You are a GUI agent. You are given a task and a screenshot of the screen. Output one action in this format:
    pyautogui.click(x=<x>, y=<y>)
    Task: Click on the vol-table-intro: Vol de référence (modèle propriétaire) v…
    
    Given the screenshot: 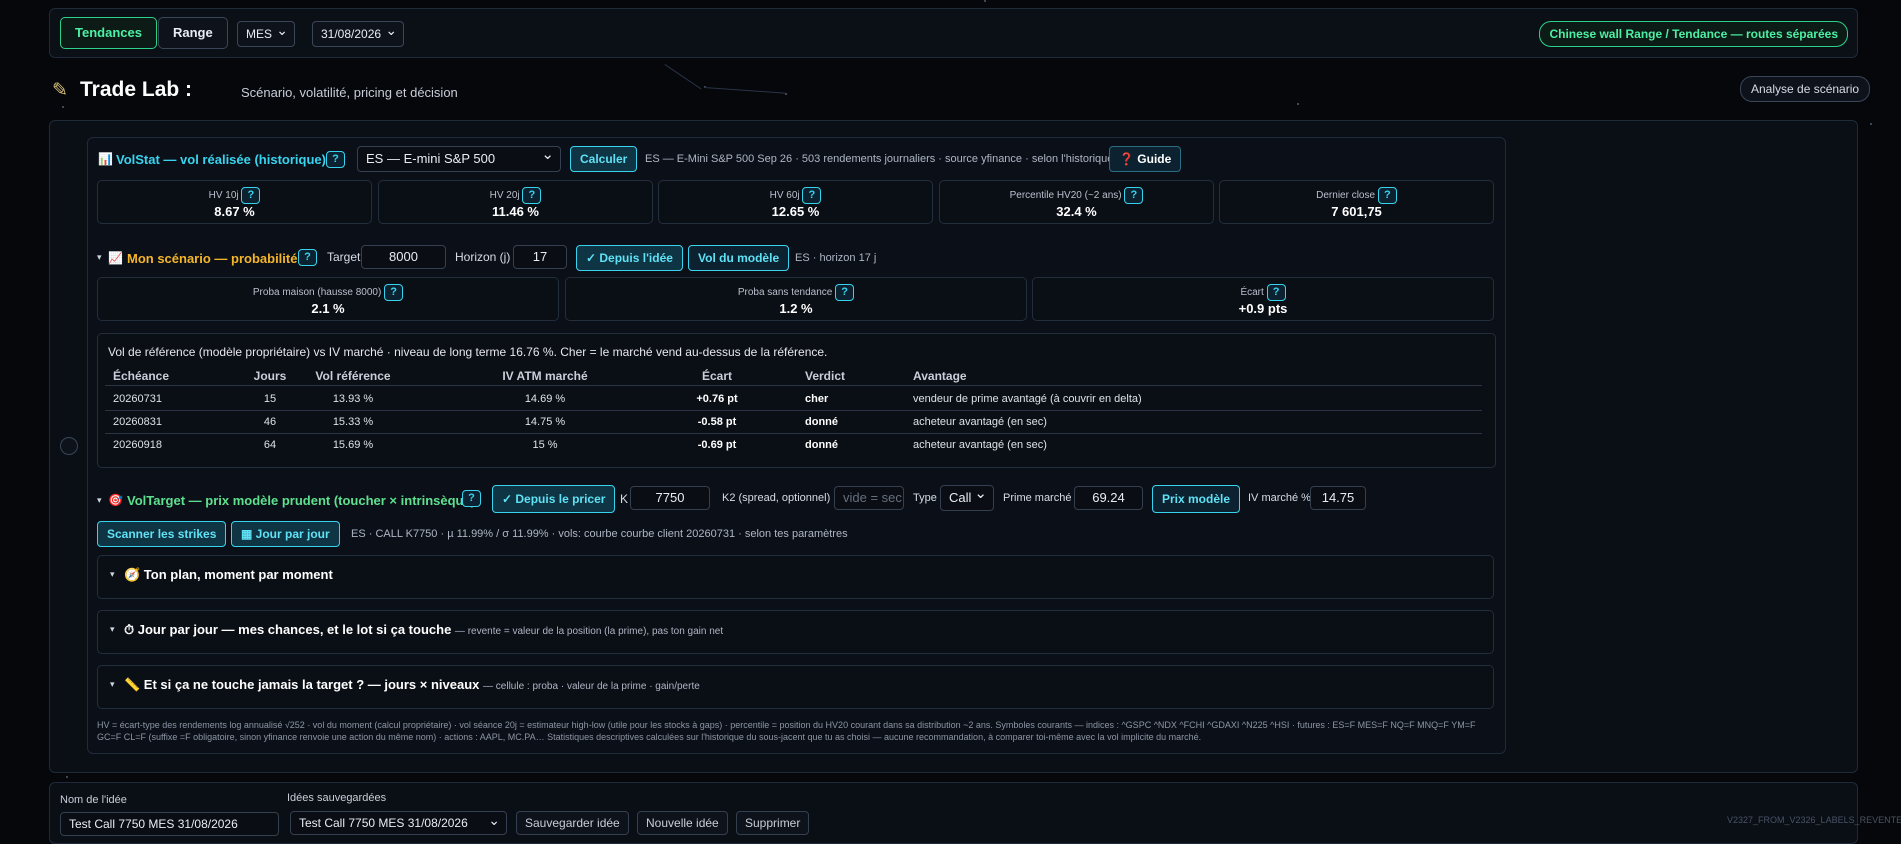 What is the action you would take?
    pyautogui.click(x=468, y=352)
    